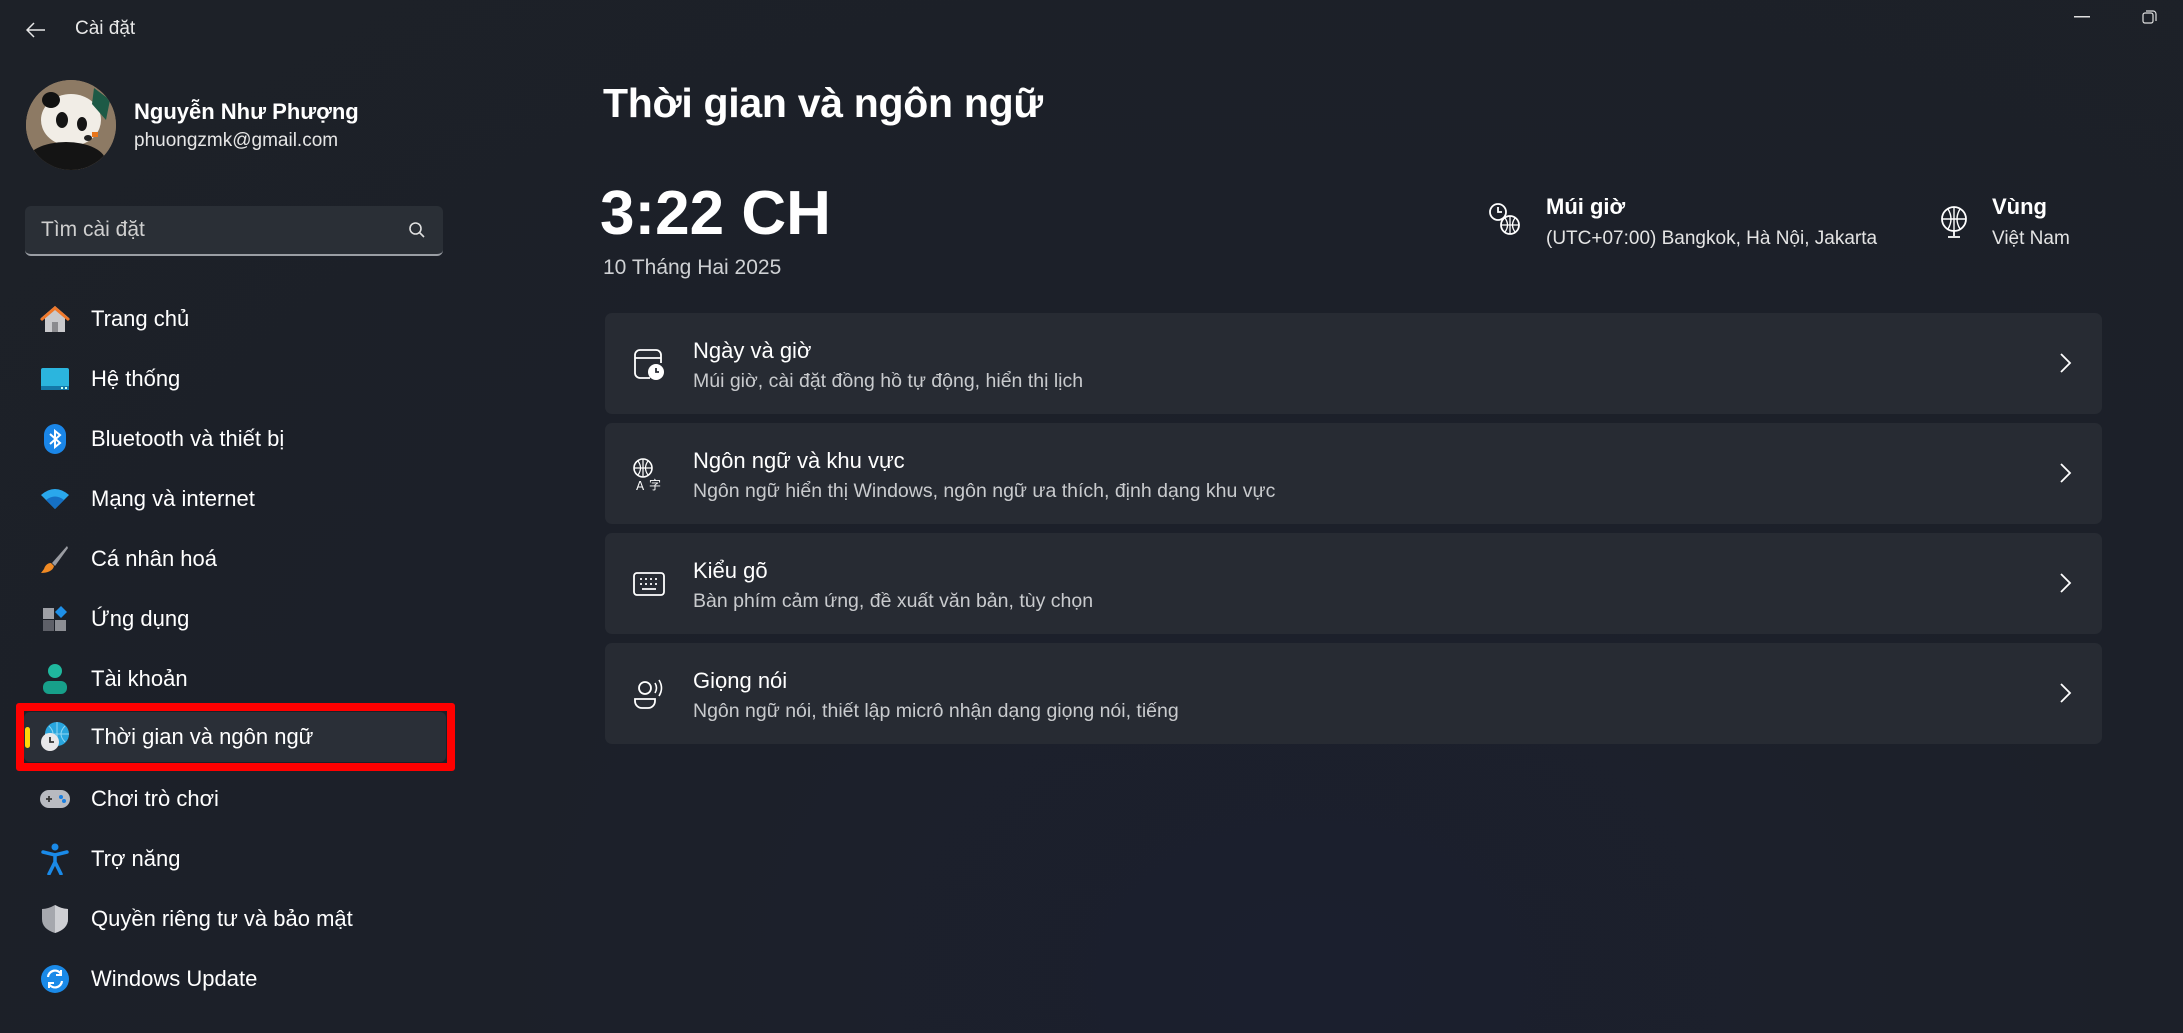 The height and width of the screenshot is (1033, 2183). I want to click on sidebar-item-bluetooth: Bluetooth và thiết bị, so click(235, 439).